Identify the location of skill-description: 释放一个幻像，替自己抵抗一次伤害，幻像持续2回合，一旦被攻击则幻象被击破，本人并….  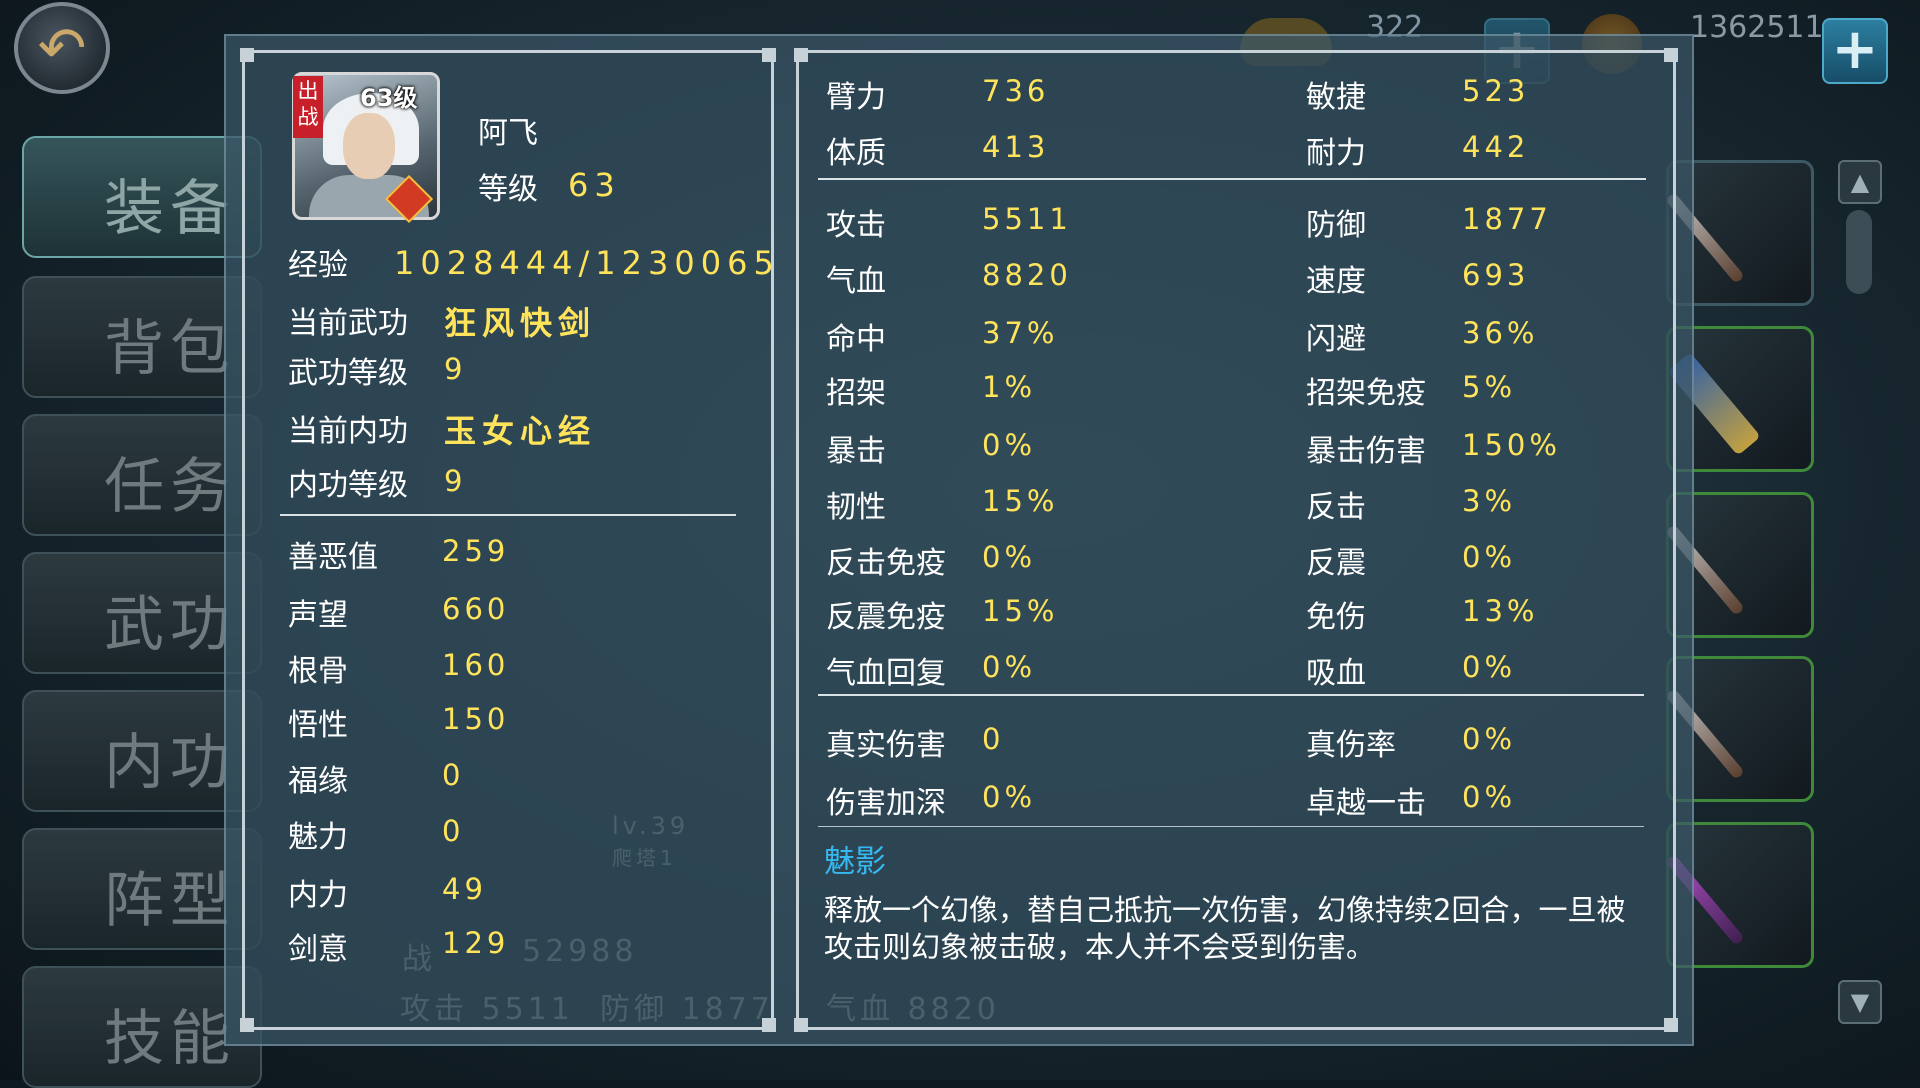
(1225, 928).